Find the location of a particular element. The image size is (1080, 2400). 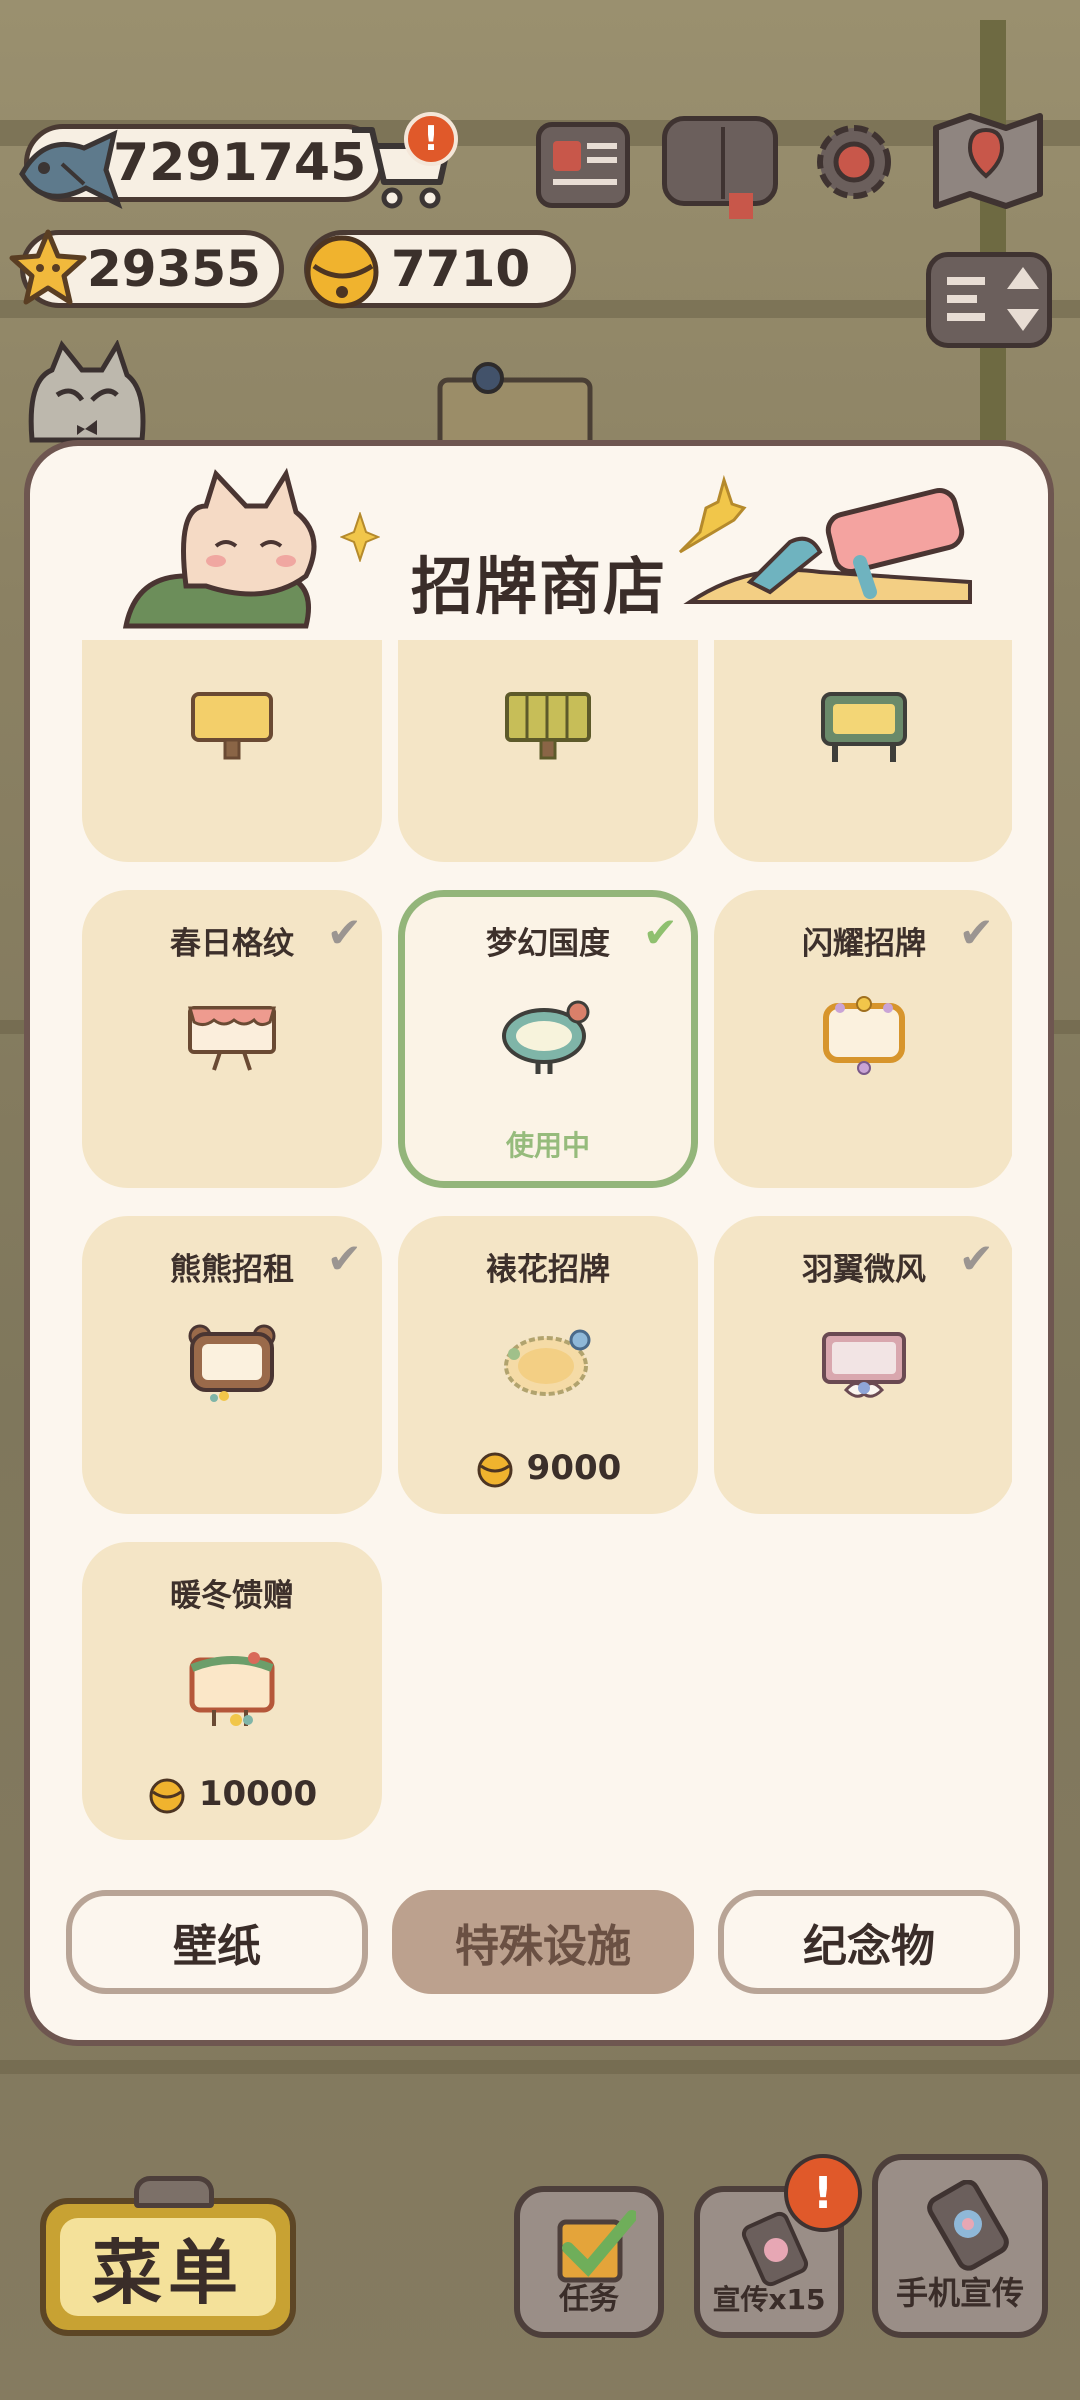

warm-winter-sign-icon is located at coordinates (232, 1689).